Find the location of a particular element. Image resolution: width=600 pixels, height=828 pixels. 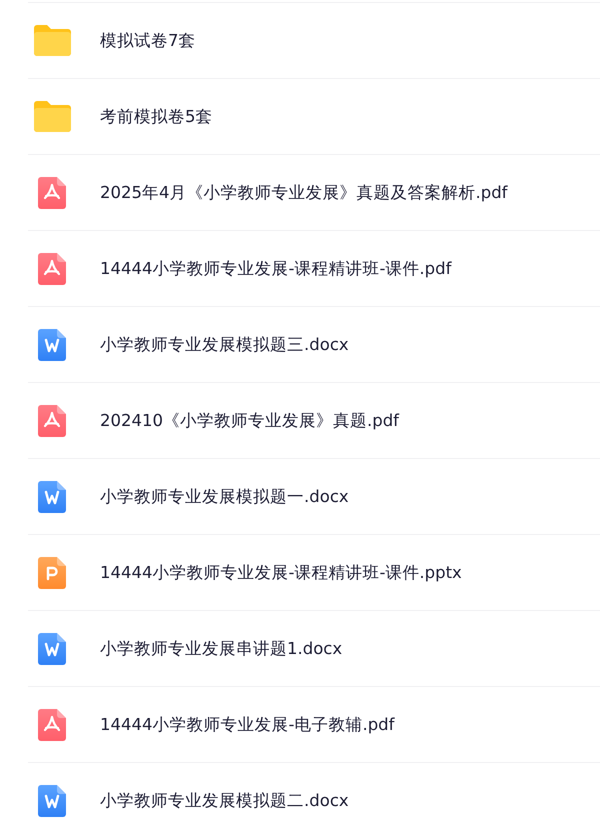

file-name: 模拟试卷7套 is located at coordinates (148, 41).